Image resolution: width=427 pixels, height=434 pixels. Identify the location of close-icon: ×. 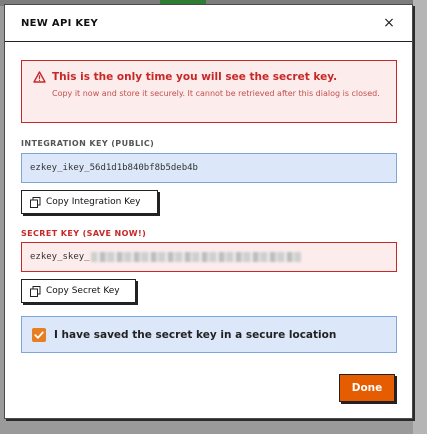
(389, 23).